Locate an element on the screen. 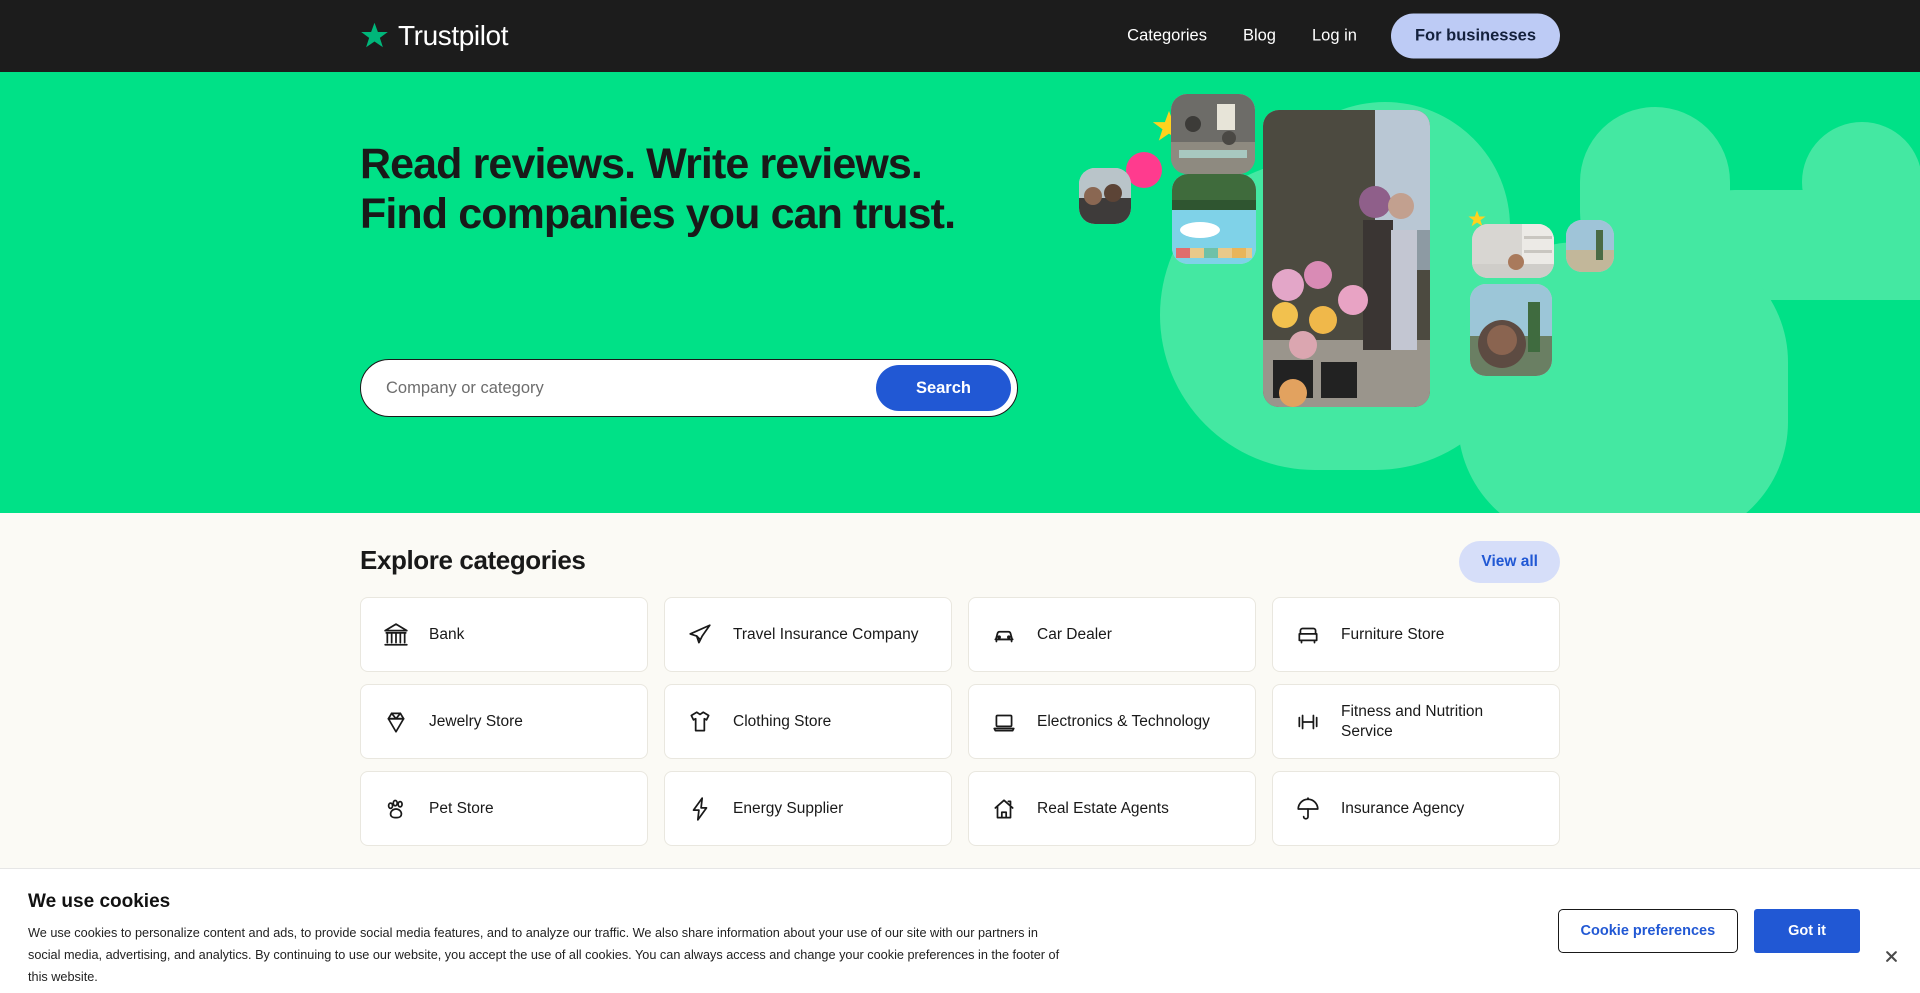 The width and height of the screenshot is (1920, 993). nav-link-blog: Blog is located at coordinates (1259, 36).